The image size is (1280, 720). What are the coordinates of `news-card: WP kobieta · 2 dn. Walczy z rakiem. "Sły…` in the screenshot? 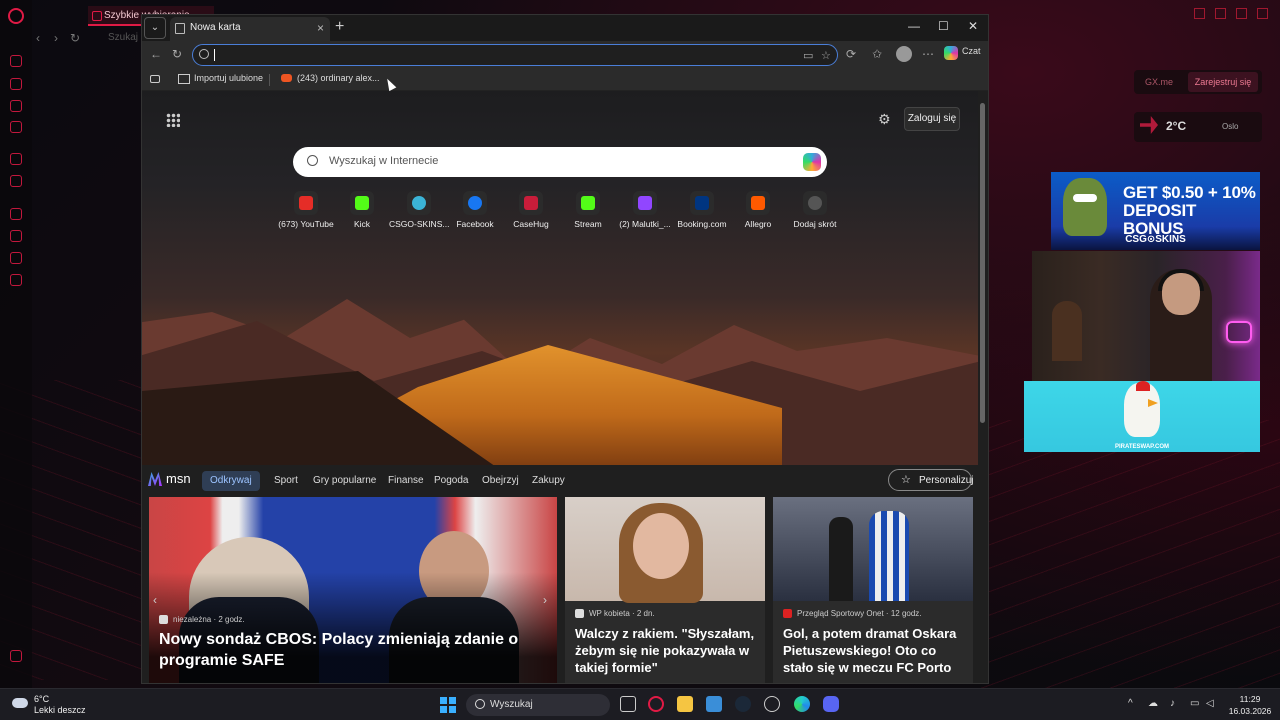 It's located at (665, 590).